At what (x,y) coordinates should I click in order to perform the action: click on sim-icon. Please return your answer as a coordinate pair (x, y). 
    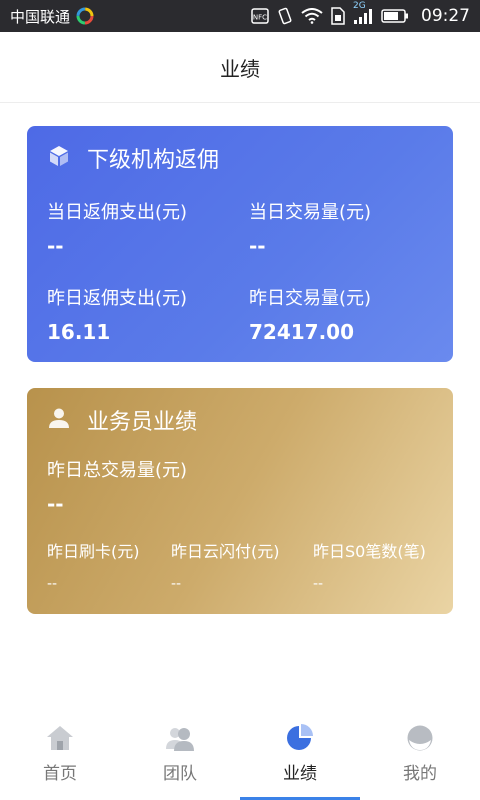
    Looking at the image, I should click on (338, 16).